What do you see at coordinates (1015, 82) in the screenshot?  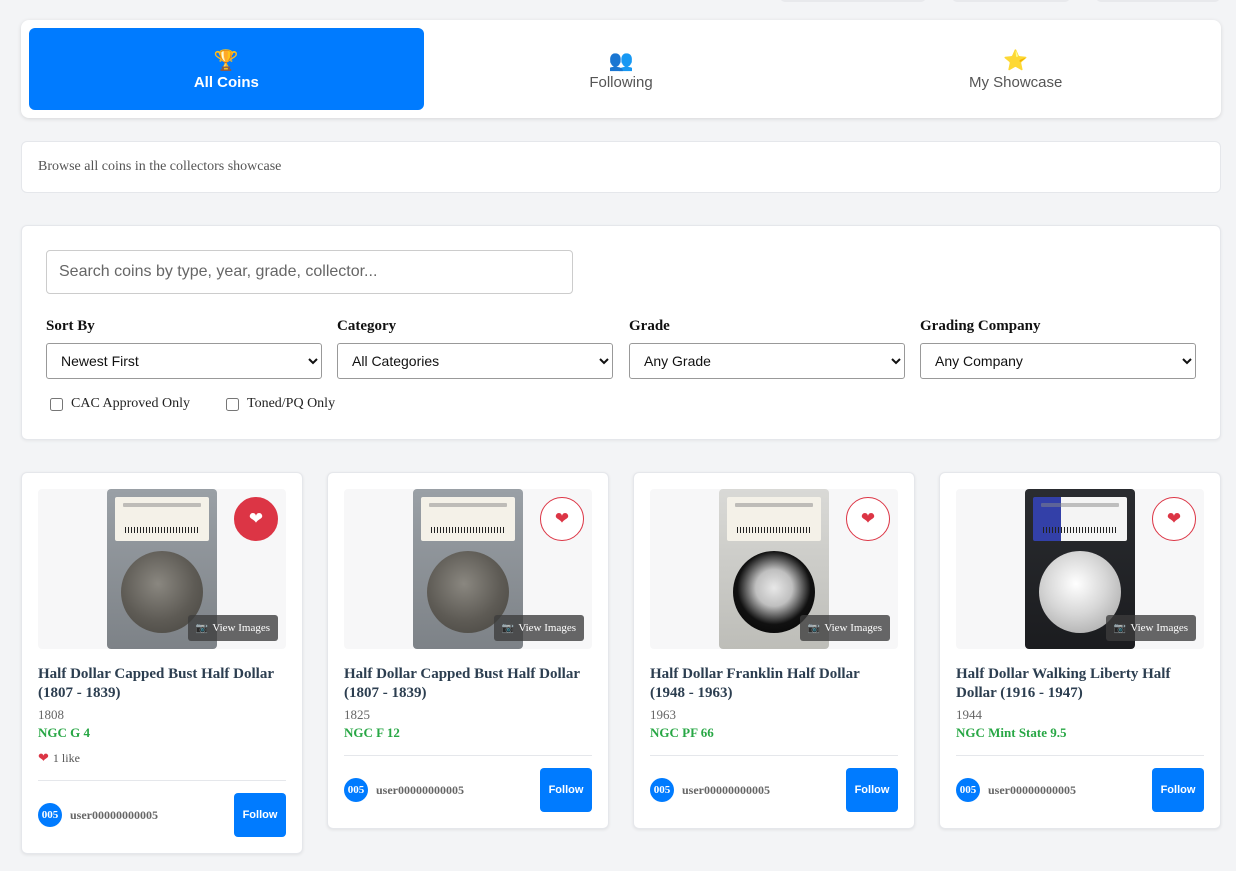 I see `tab-label: My Showcase` at bounding box center [1015, 82].